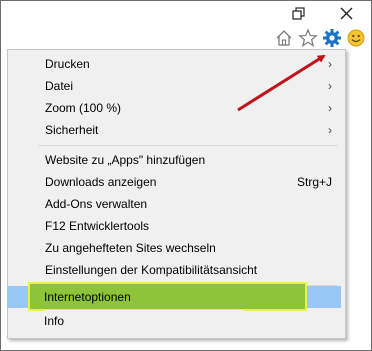  Describe the element at coordinates (144, 321) in the screenshot. I see `menu-item-info-label: Info` at that location.